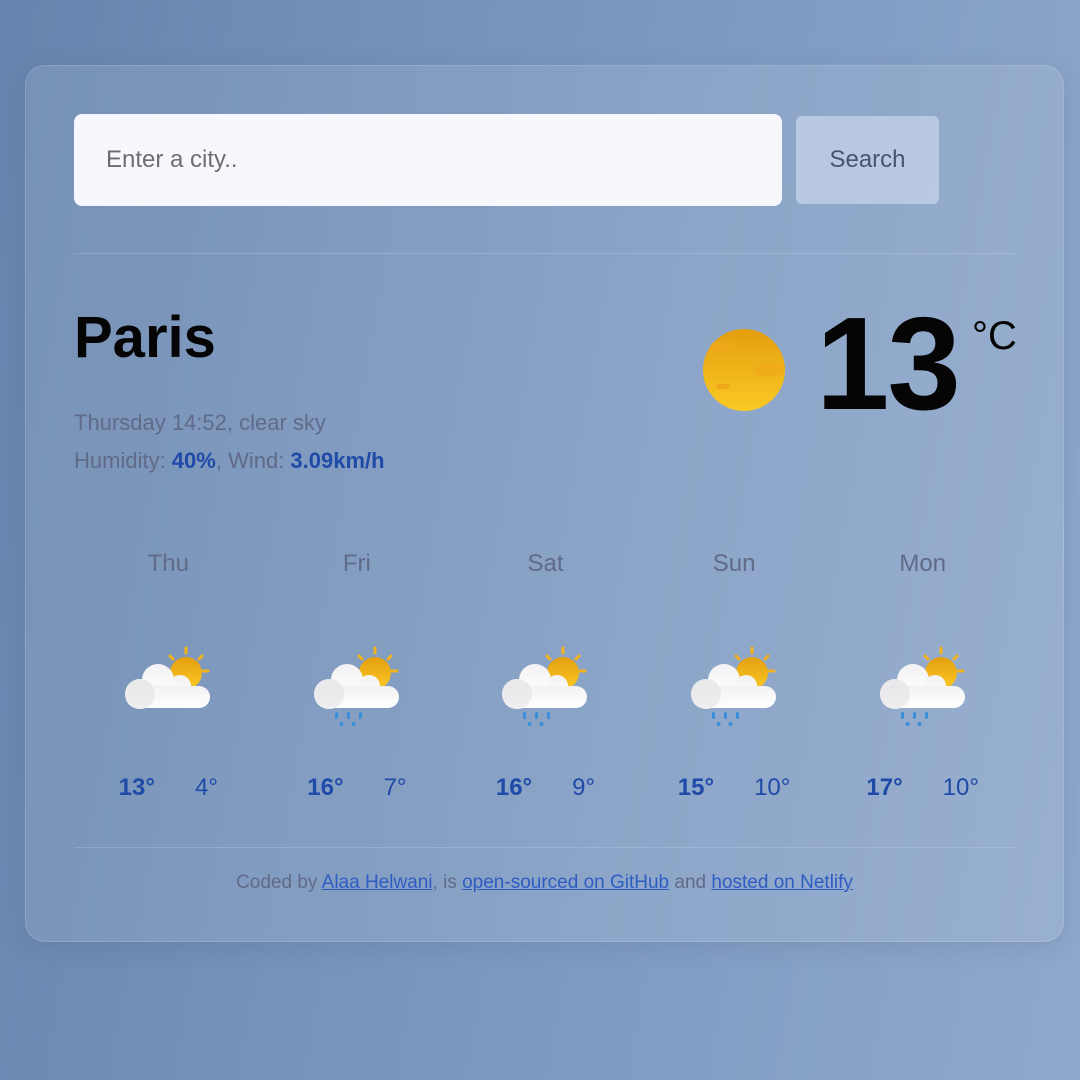  What do you see at coordinates (337, 460) in the screenshot?
I see `wind-value: 3.09km/h` at bounding box center [337, 460].